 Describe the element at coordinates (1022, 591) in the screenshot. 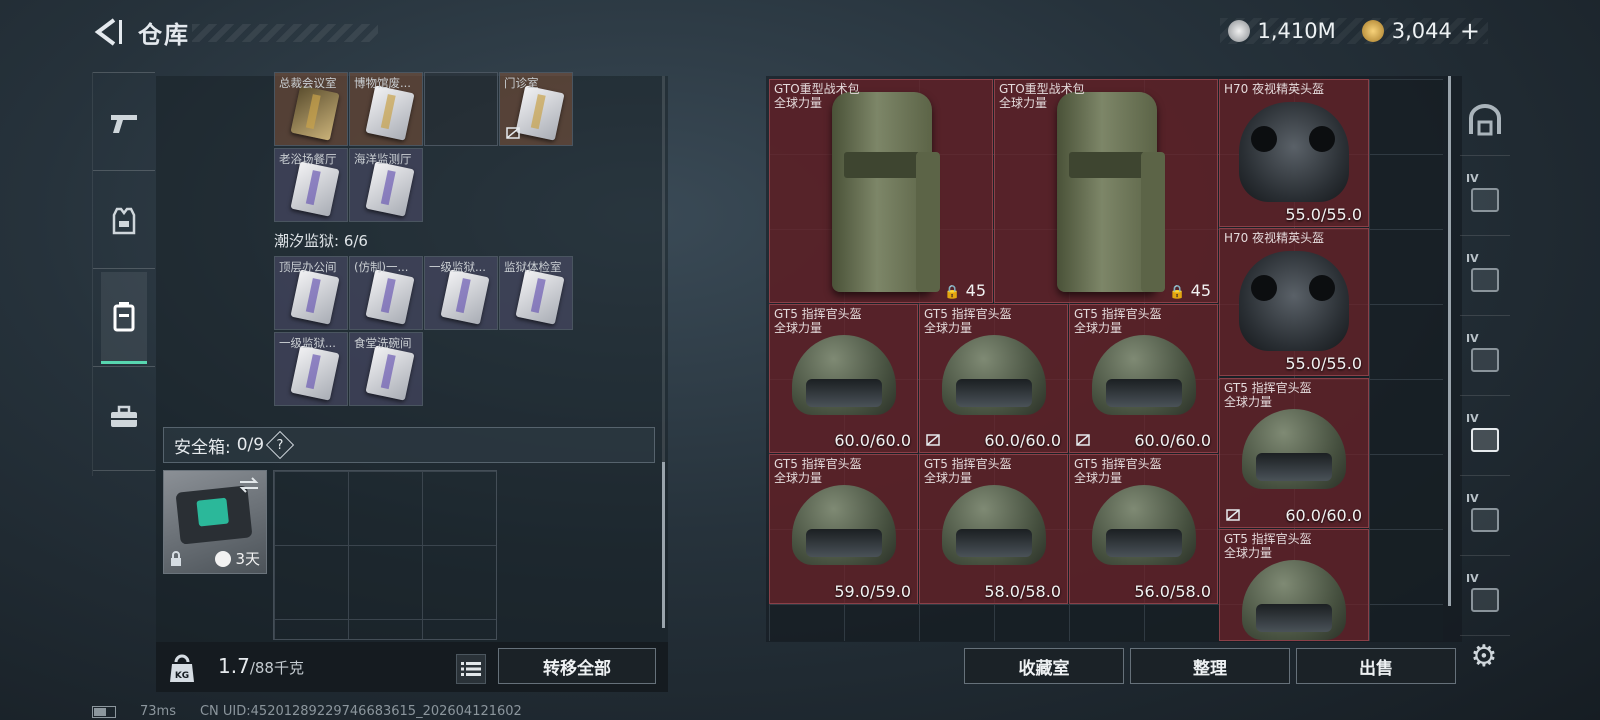

I see `item-durability: 58.0/58.0` at that location.